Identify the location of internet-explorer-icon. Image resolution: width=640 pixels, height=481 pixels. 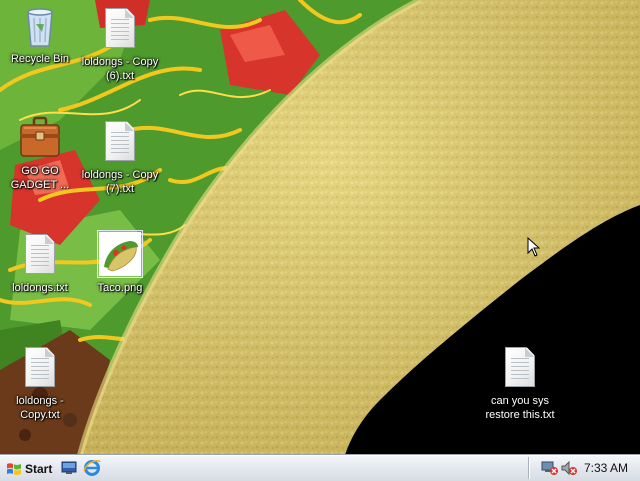
(92, 468).